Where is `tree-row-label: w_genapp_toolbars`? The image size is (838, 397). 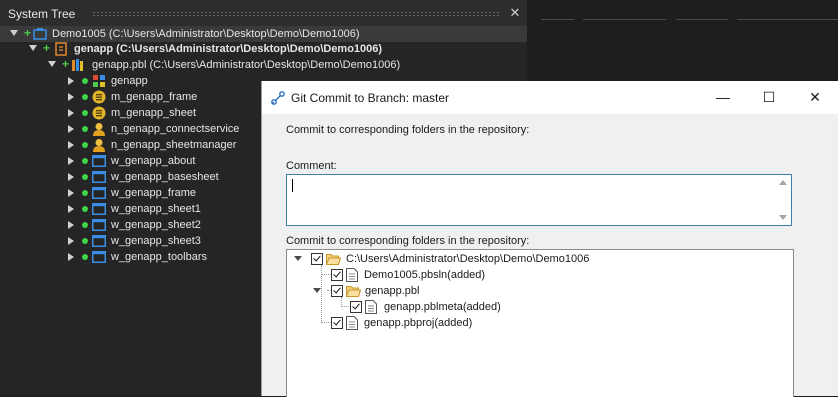 tree-row-label: w_genapp_toolbars is located at coordinates (159, 257).